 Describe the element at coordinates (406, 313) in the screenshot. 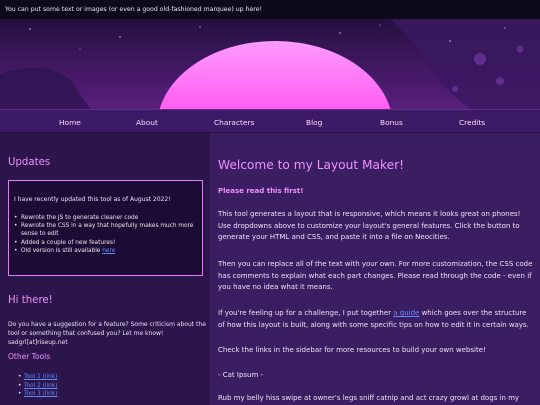

I see `guide-link: a guide` at that location.